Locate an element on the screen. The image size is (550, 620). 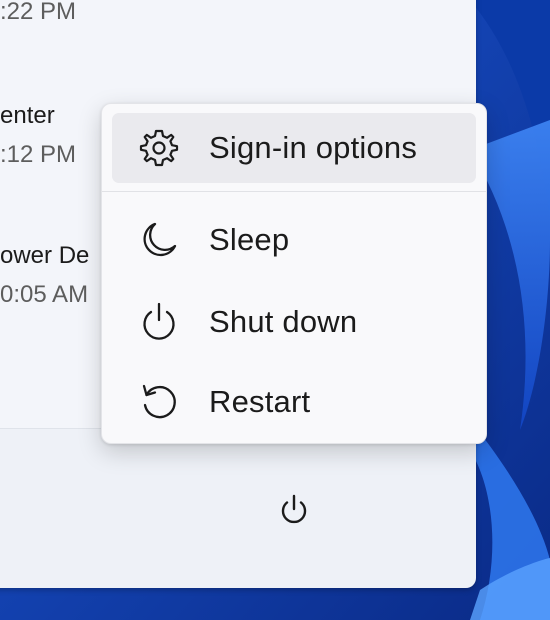
menu-item-label: Sign-in options is located at coordinates (313, 147).